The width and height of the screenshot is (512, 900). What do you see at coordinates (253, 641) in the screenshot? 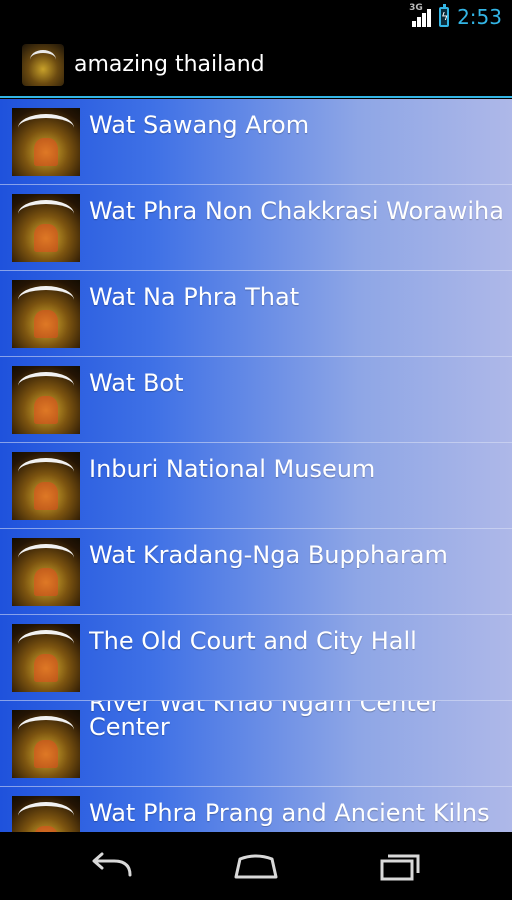
I see `list-item-label: The Old Court and City Hall` at bounding box center [253, 641].